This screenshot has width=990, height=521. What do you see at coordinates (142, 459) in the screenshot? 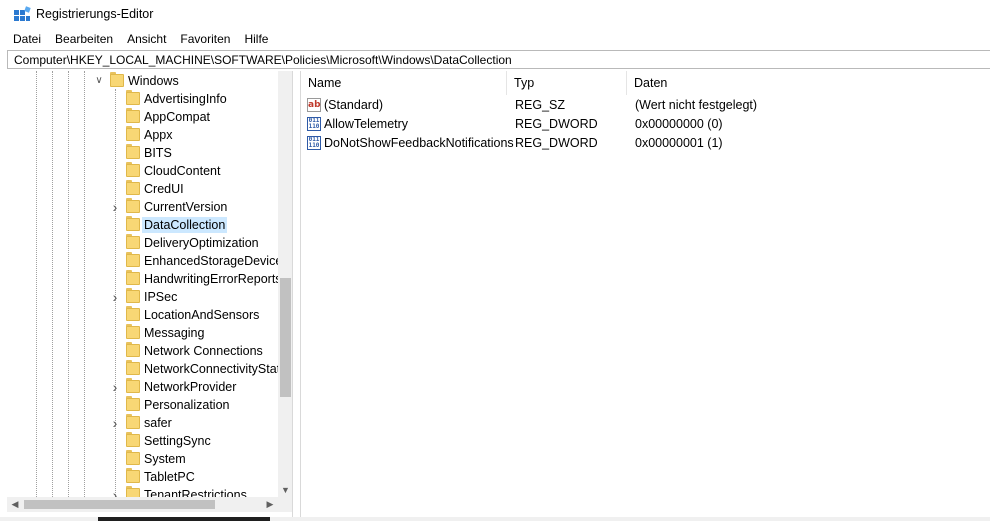
I see `tree-item: System` at bounding box center [142, 459].